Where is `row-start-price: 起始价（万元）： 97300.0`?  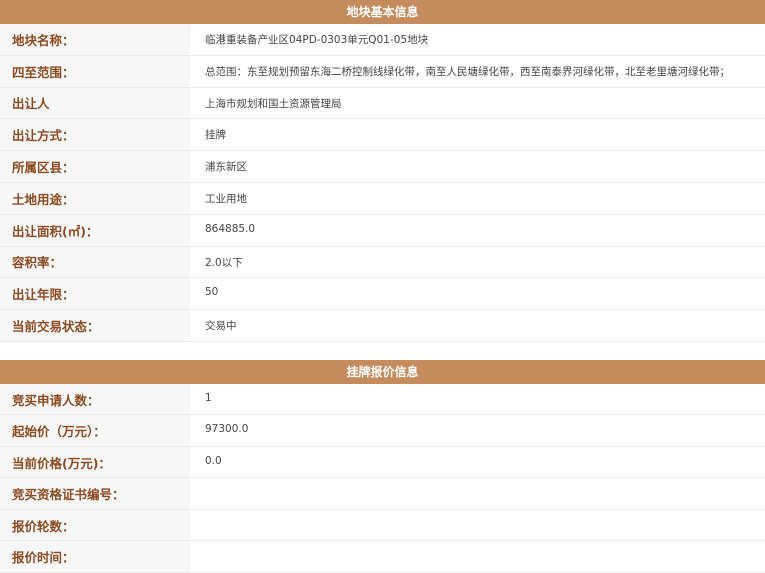
row-start-price: 起始价（万元）： 97300.0 is located at coordinates (382, 431).